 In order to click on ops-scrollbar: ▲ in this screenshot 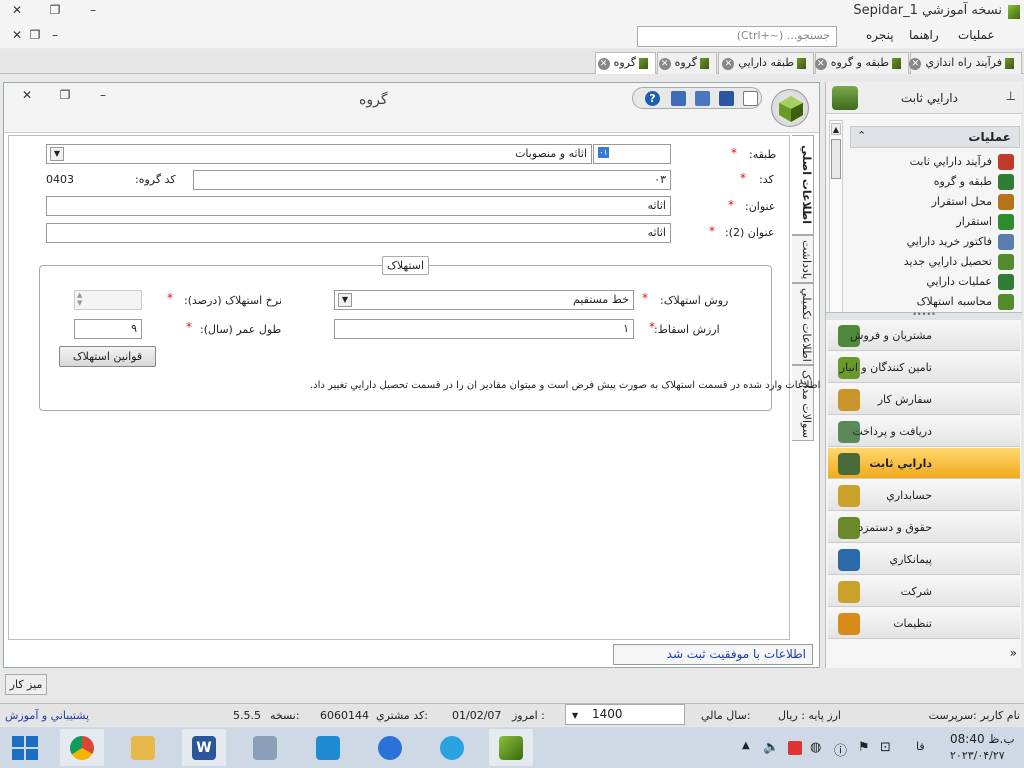, I will do `click(836, 230)`.